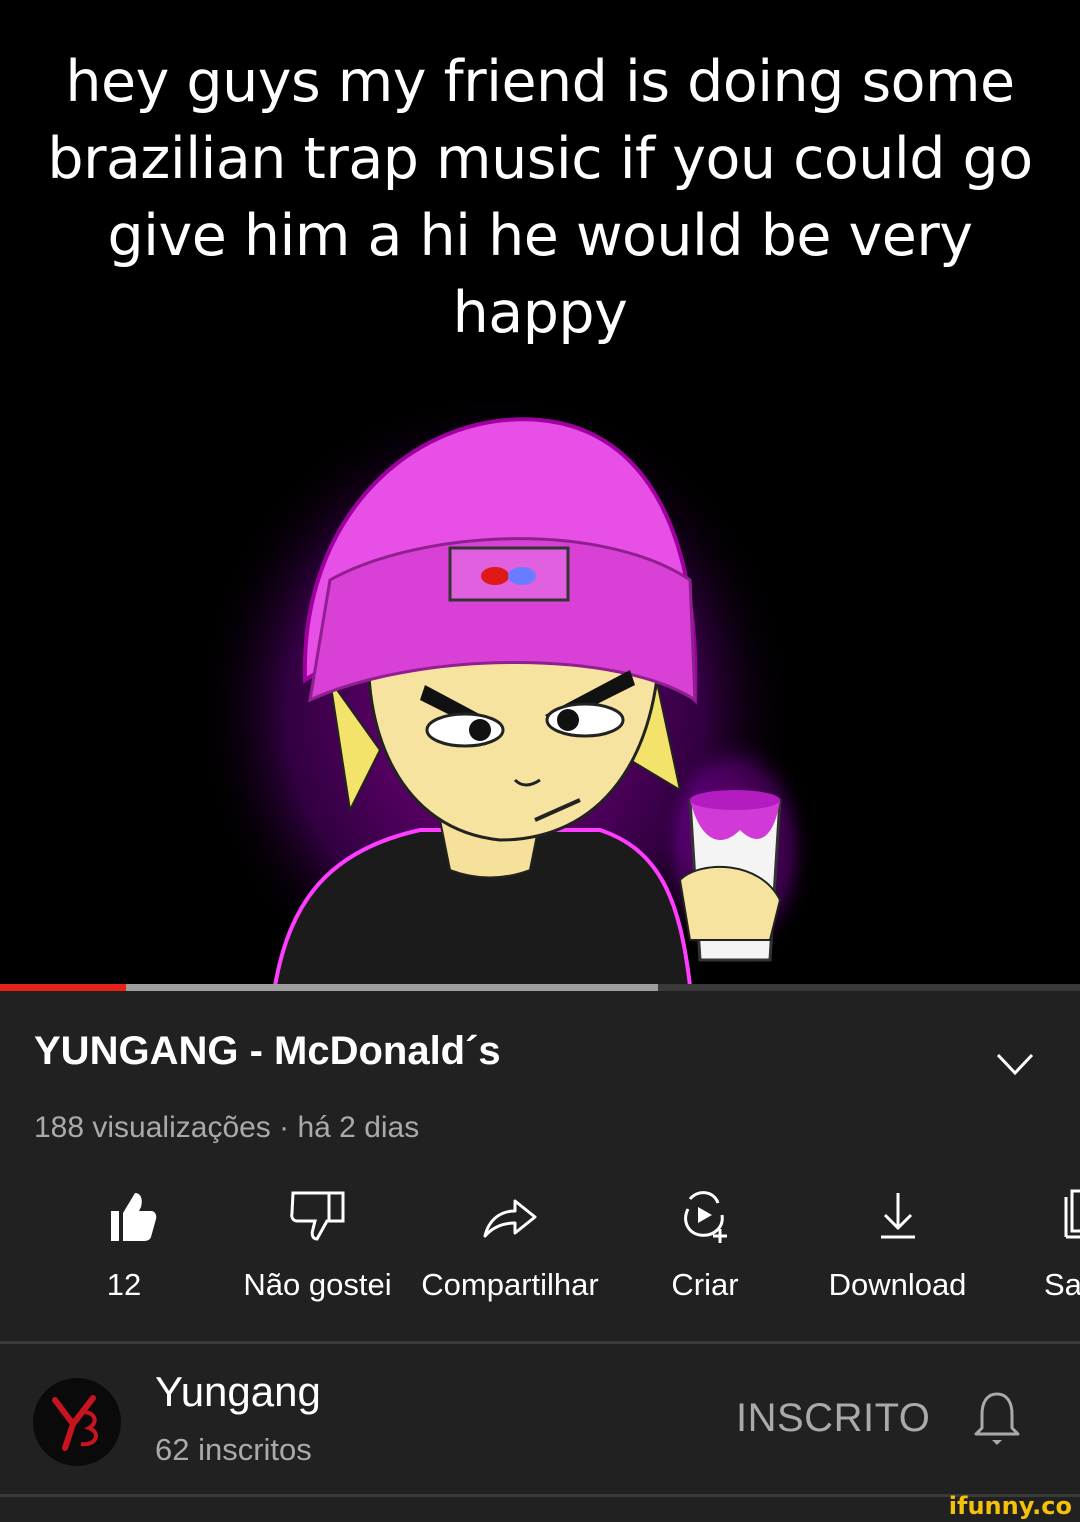 The width and height of the screenshot is (1080, 1522). Describe the element at coordinates (1015, 1063) in the screenshot. I see `chevron-down-icon` at that location.